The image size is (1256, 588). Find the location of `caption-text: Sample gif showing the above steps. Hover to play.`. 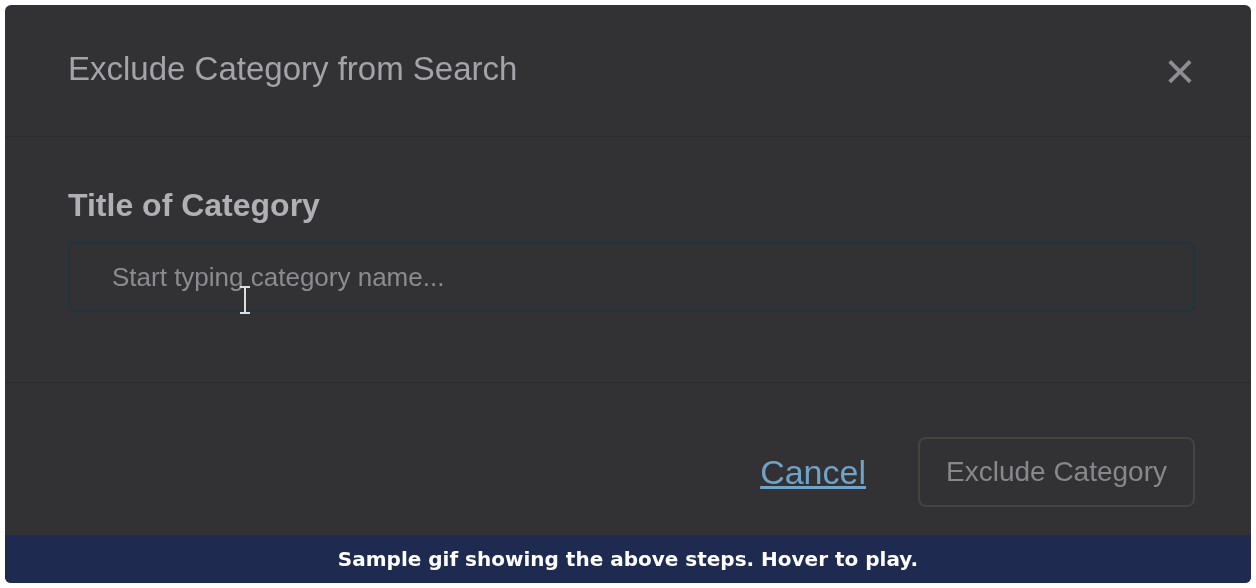

caption-text: Sample gif showing the above steps. Hover to play. is located at coordinates (628, 559).